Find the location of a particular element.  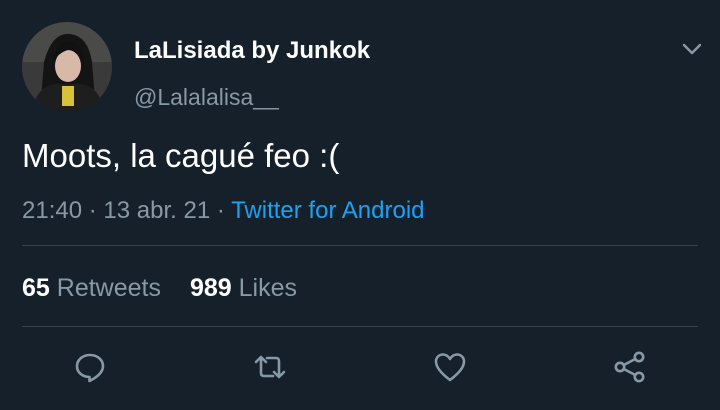

likes-stat: 989 Likes is located at coordinates (243, 288).